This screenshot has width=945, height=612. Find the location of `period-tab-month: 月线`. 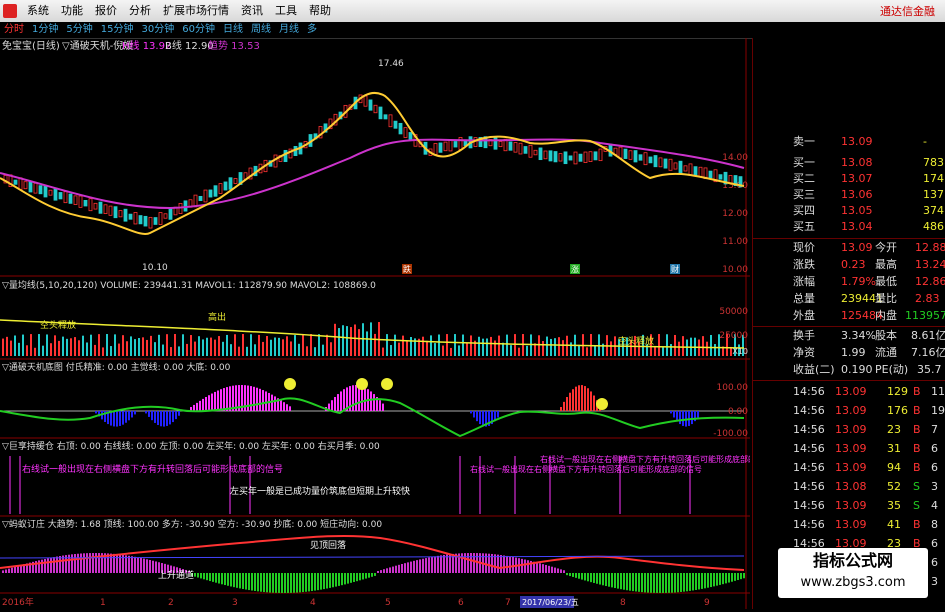

period-tab-month: 月线 is located at coordinates (289, 30).